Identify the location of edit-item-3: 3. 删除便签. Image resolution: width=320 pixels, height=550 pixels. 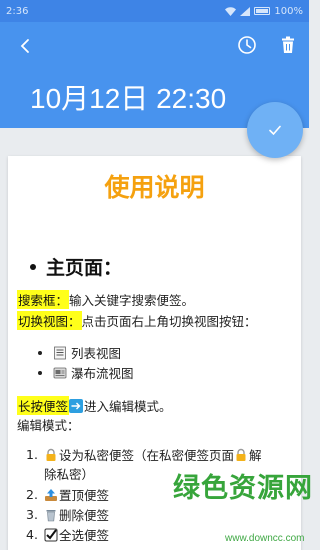
(67, 514).